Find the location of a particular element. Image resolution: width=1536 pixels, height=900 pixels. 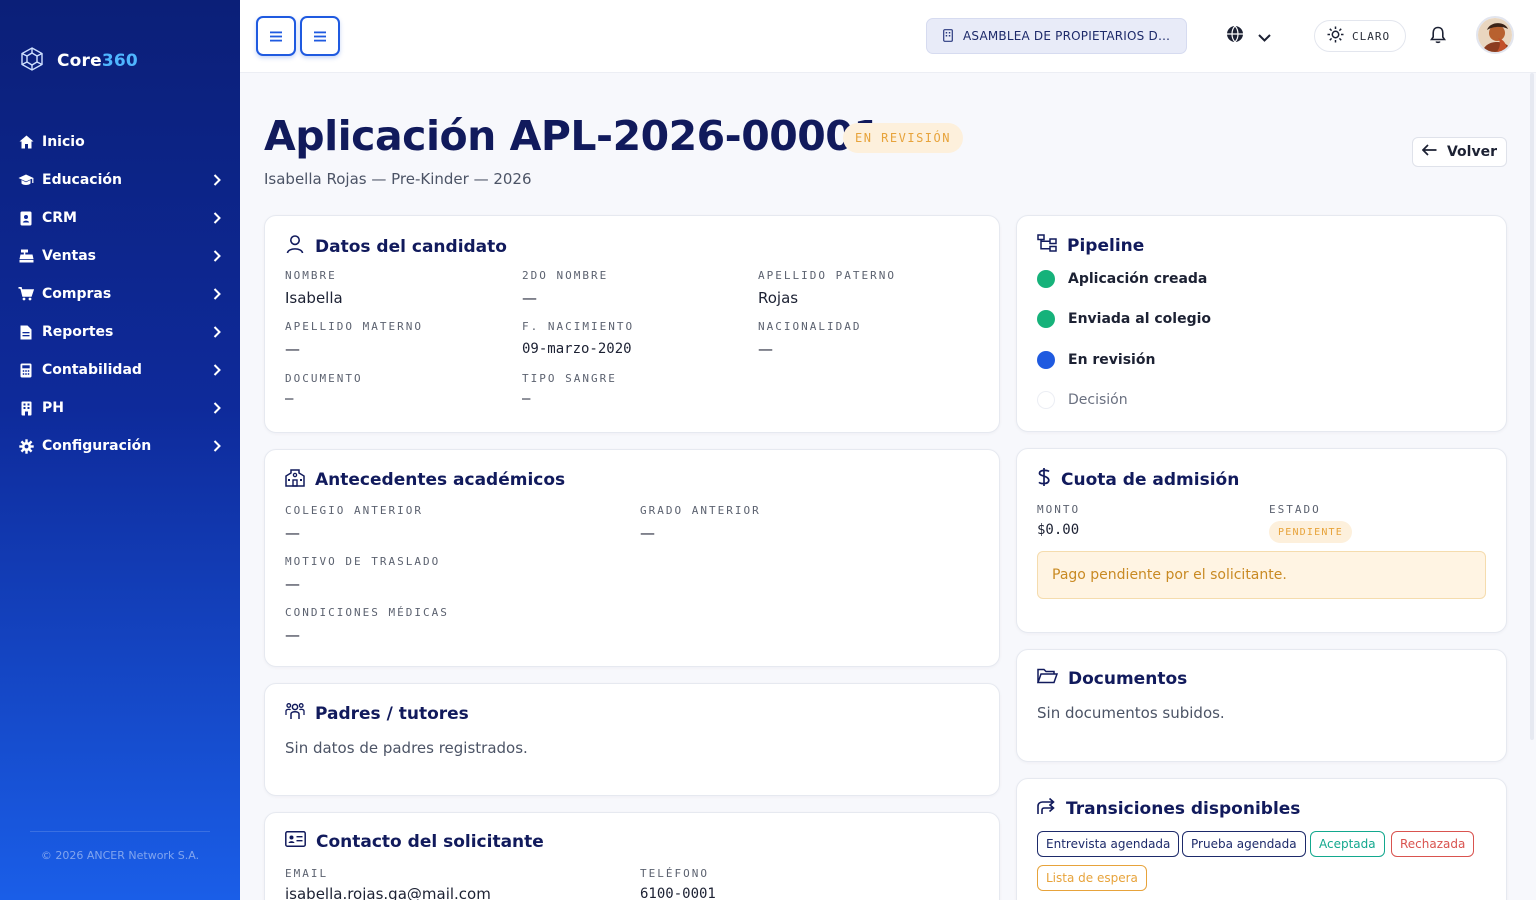

arrows-turn-right-icon is located at coordinates (1046, 808).